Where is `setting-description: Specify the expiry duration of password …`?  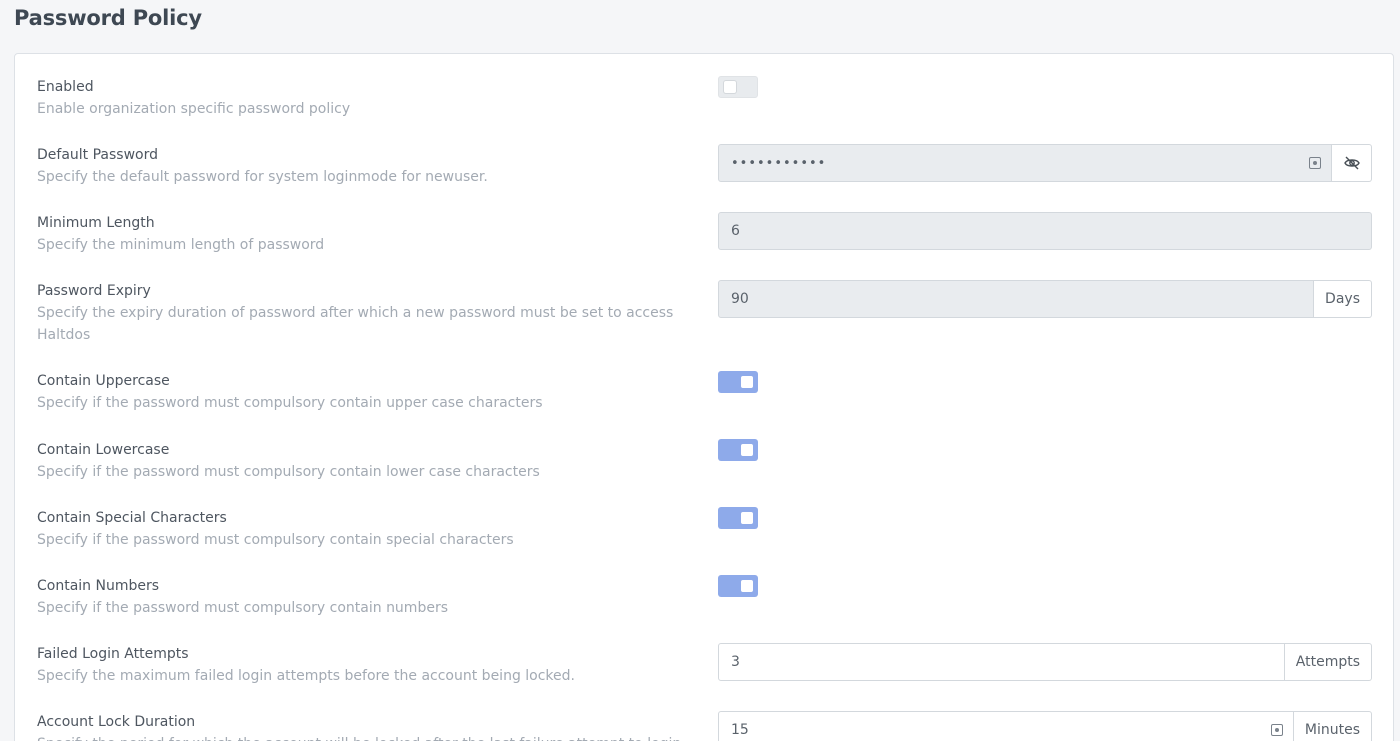 setting-description: Specify the expiry duration of password … is located at coordinates (355, 324).